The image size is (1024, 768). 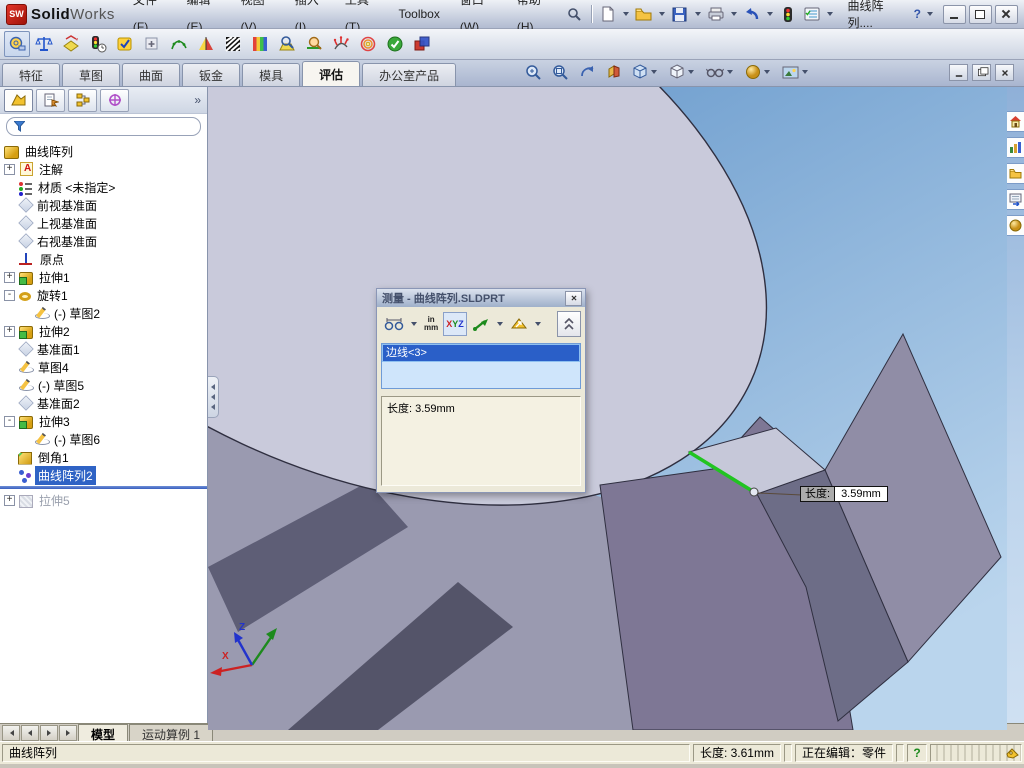 What do you see at coordinates (758, 72) in the screenshot?
I see `appearances-icon` at bounding box center [758, 72].